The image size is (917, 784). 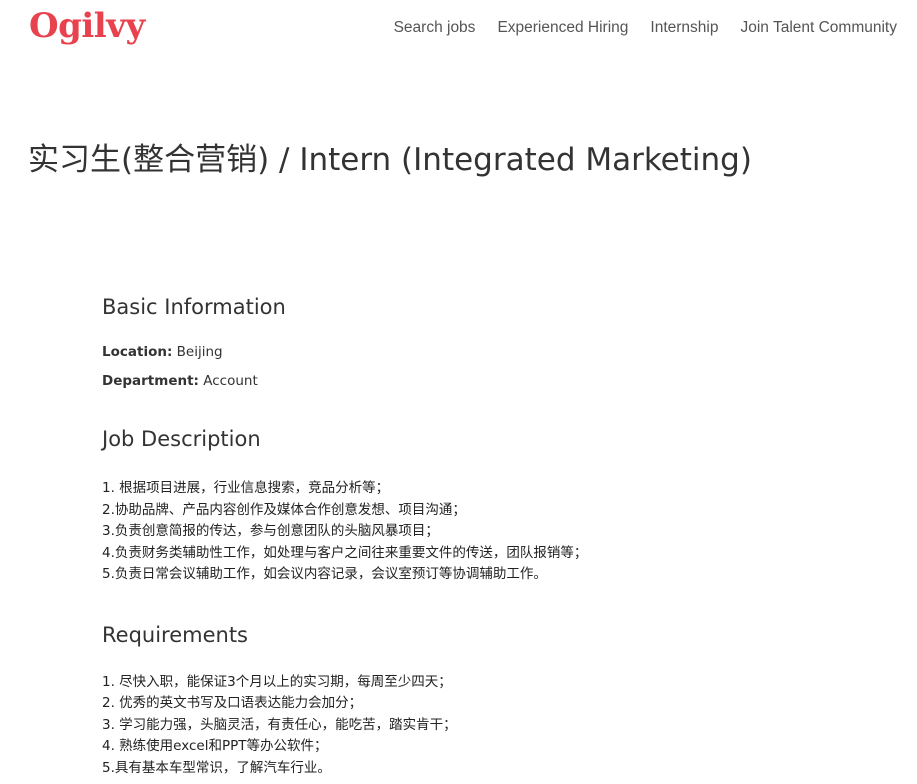 What do you see at coordinates (194, 307) in the screenshot?
I see `basic-information-heading: Basic Information` at bounding box center [194, 307].